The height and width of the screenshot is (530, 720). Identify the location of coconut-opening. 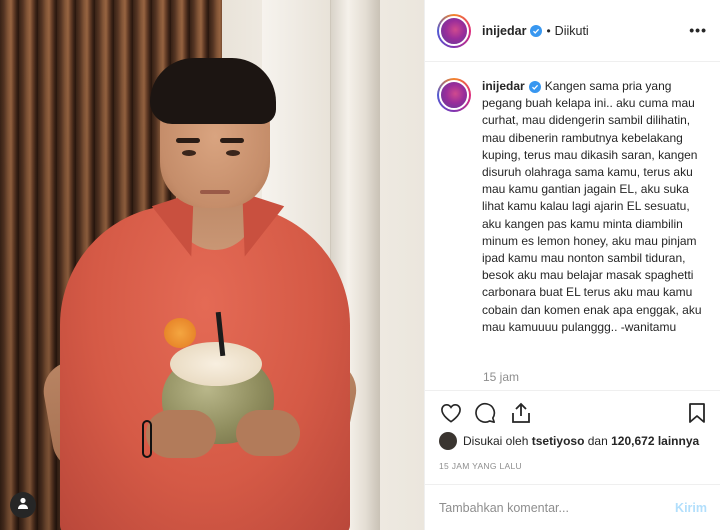
(216, 364).